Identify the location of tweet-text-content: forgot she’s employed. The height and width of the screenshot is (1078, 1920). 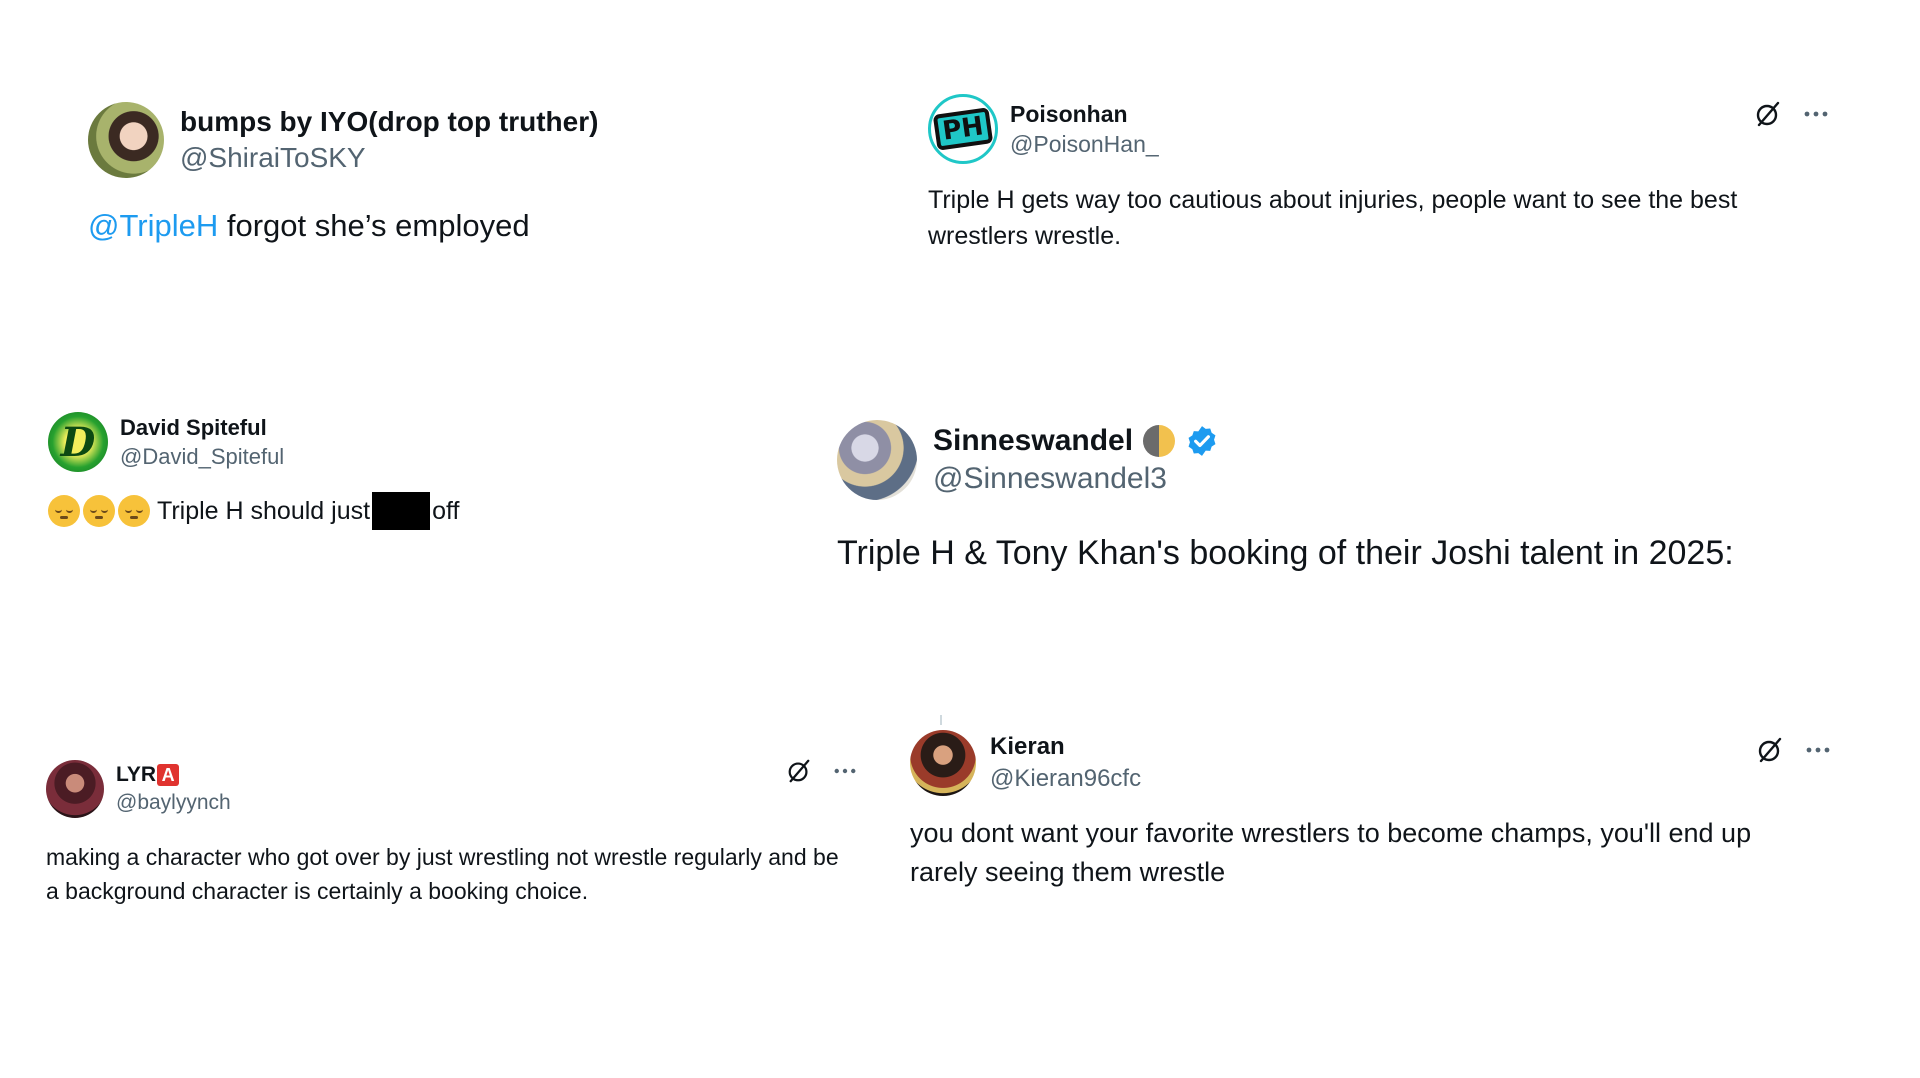
(374, 225).